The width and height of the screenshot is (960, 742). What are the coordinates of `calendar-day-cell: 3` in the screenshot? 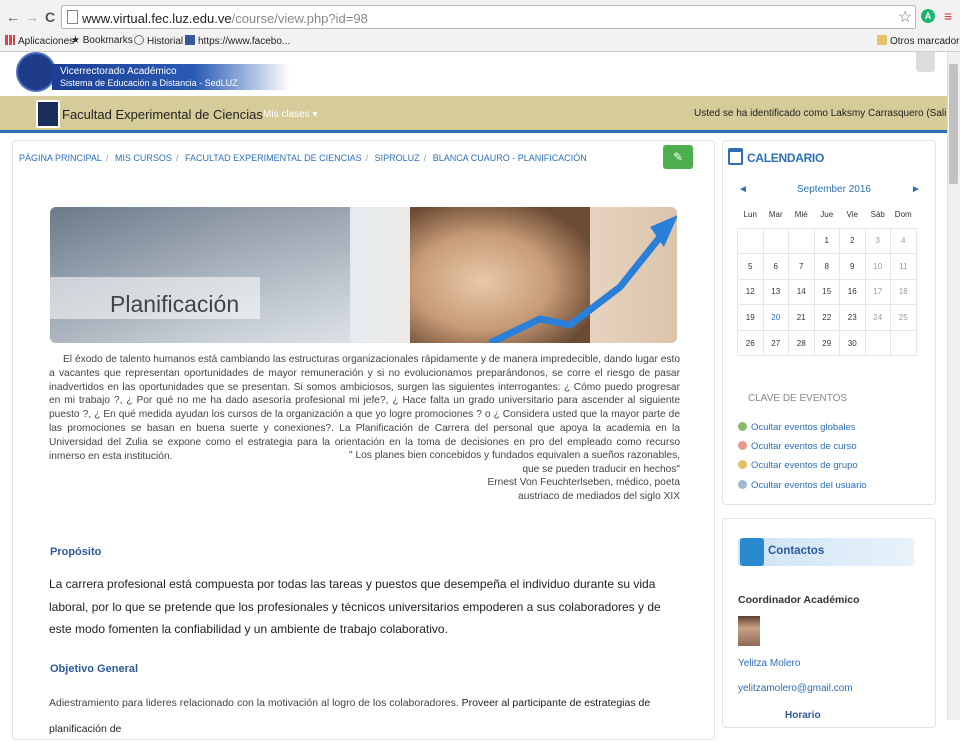 It's located at (877, 241).